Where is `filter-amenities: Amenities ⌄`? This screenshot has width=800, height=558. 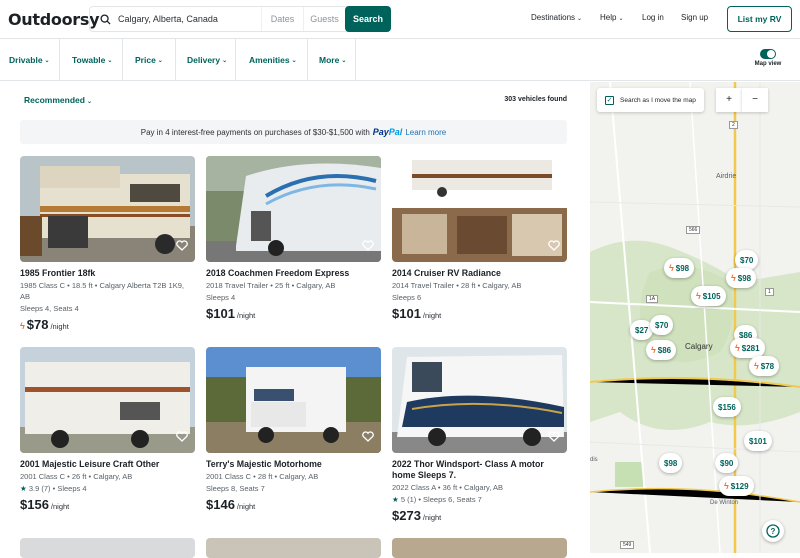
filter-amenities: Amenities ⌄ is located at coordinates (274, 60).